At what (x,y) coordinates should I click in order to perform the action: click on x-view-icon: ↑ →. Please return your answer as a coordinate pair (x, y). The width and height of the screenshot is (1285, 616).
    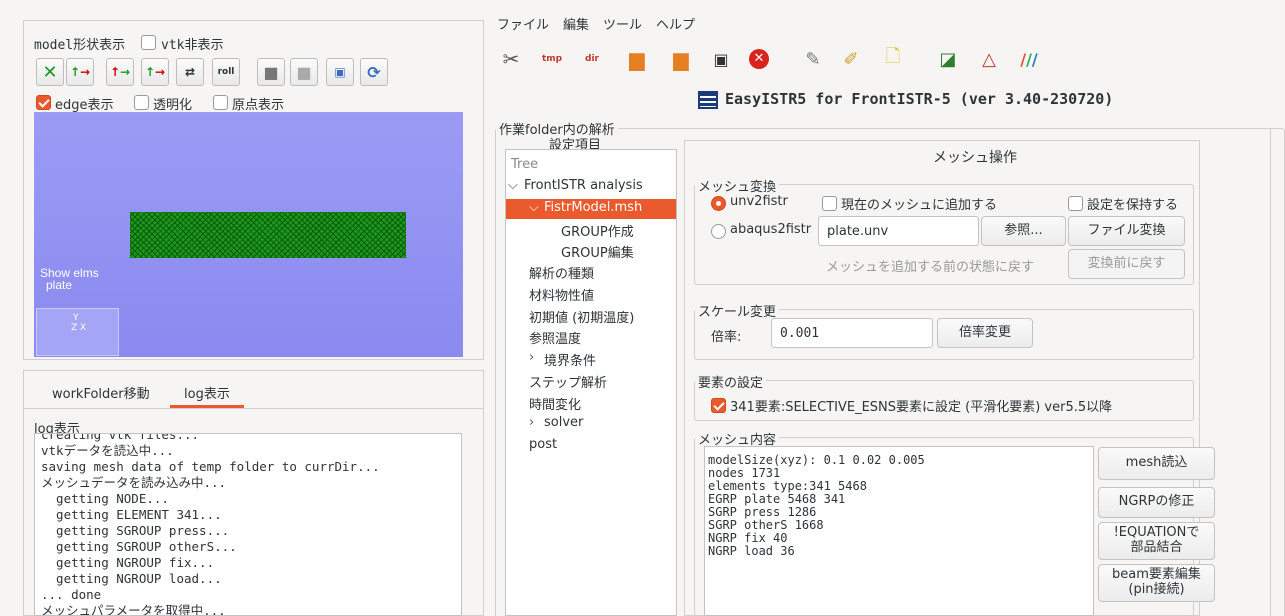
    Looking at the image, I should click on (80, 72).